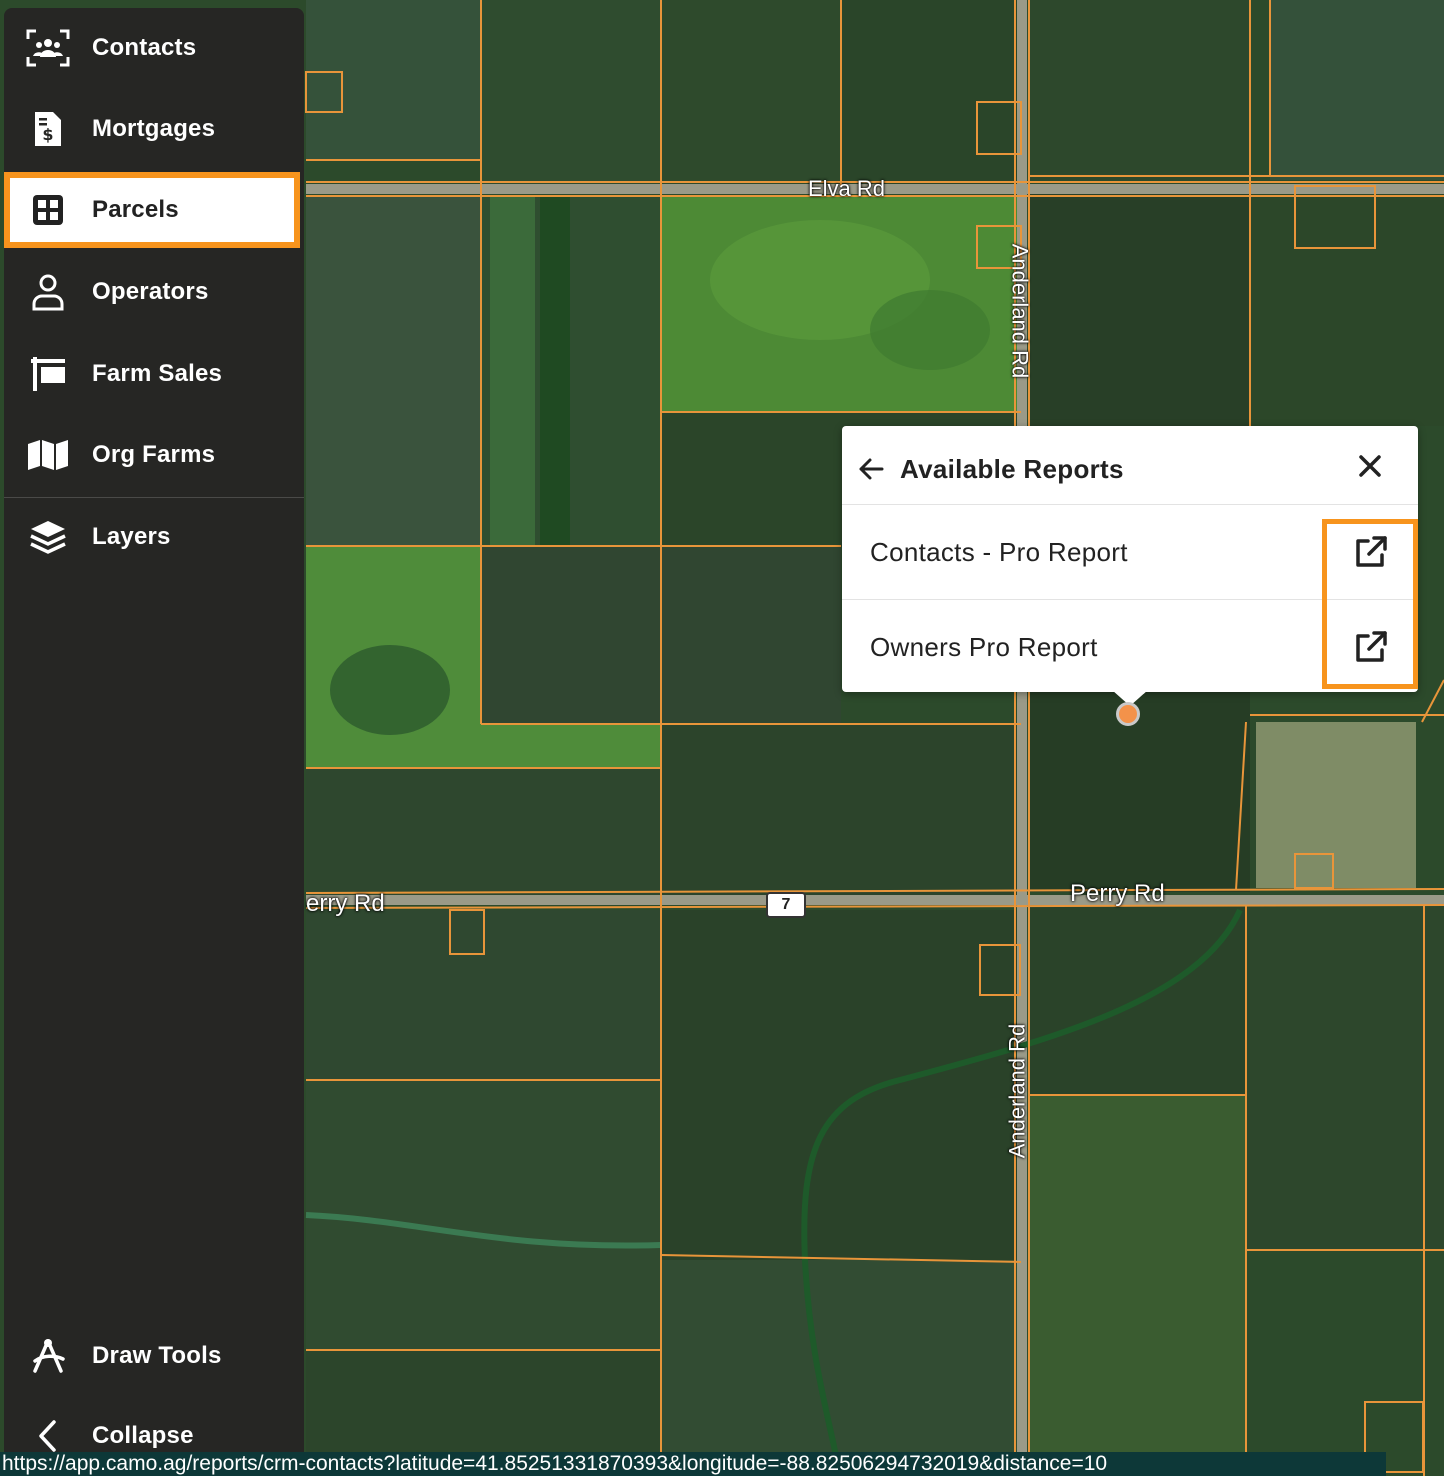  I want to click on map-icon, so click(48, 455).